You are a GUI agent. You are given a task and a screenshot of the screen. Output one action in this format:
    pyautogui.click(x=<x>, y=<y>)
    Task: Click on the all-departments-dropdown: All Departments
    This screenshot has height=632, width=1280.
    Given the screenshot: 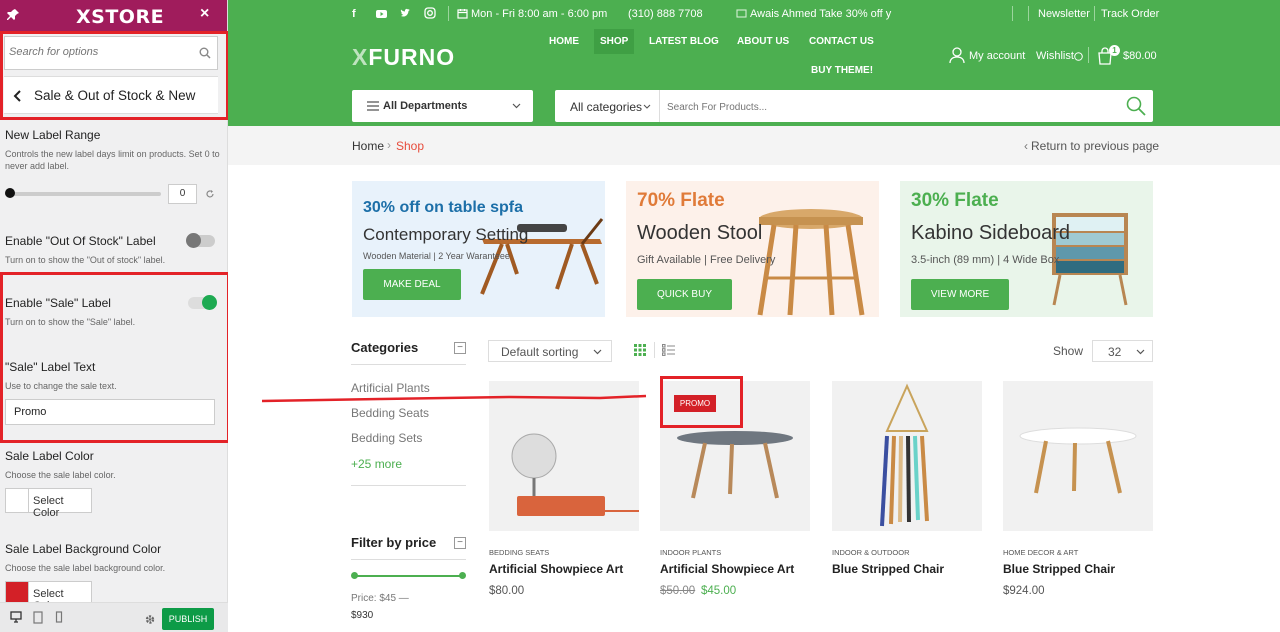 What is the action you would take?
    pyautogui.click(x=442, y=106)
    